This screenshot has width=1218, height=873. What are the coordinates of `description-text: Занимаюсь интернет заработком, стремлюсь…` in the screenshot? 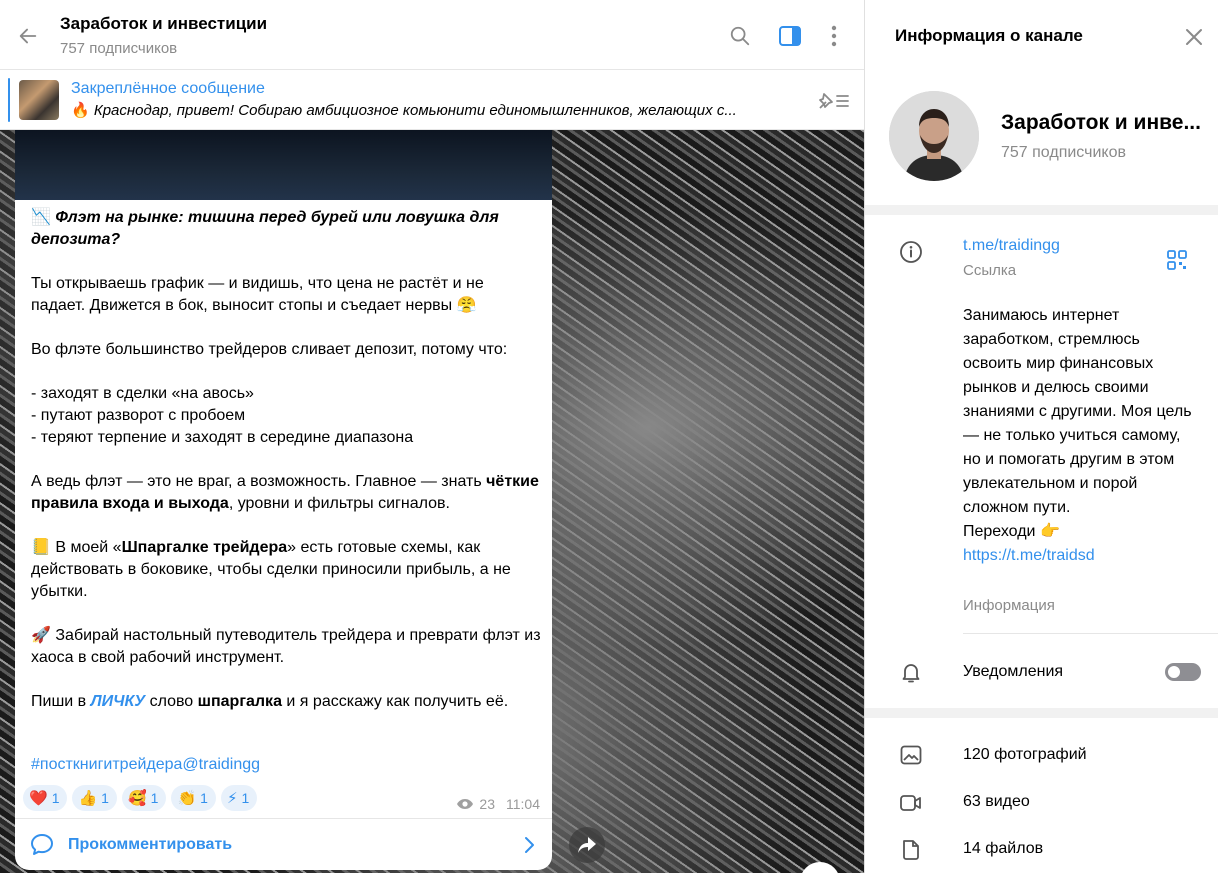 It's located at (1077, 411).